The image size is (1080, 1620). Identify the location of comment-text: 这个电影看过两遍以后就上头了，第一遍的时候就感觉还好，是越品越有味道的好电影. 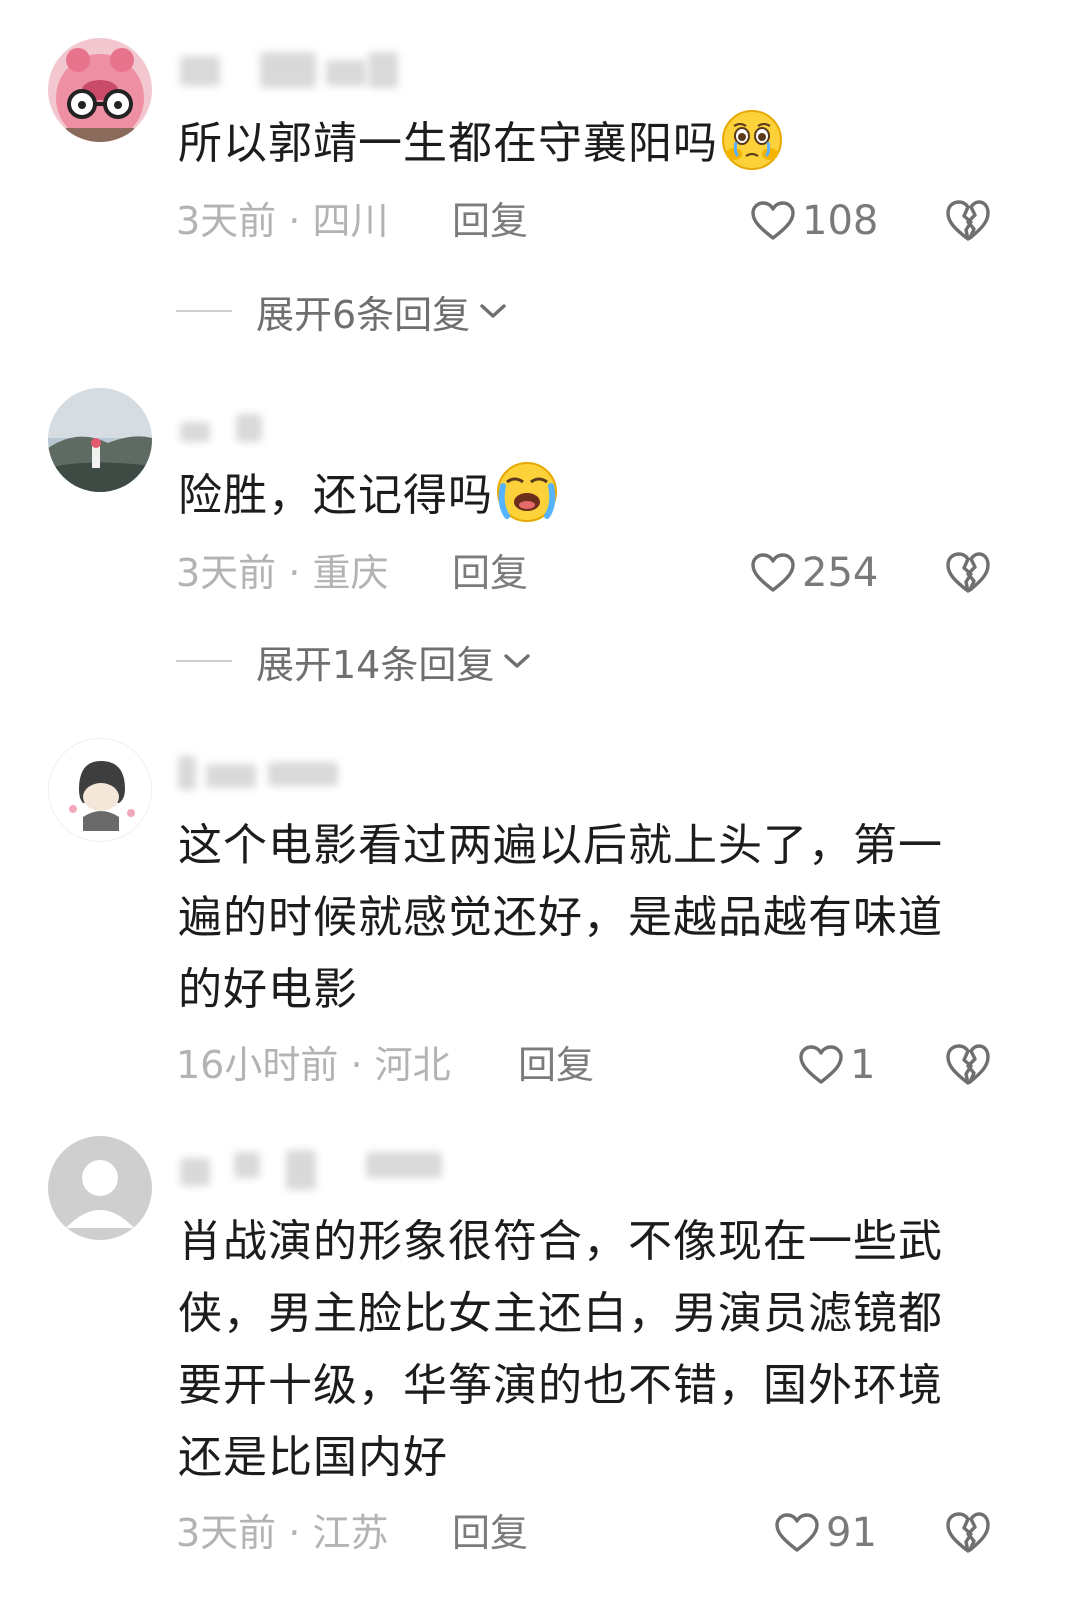
(578, 918).